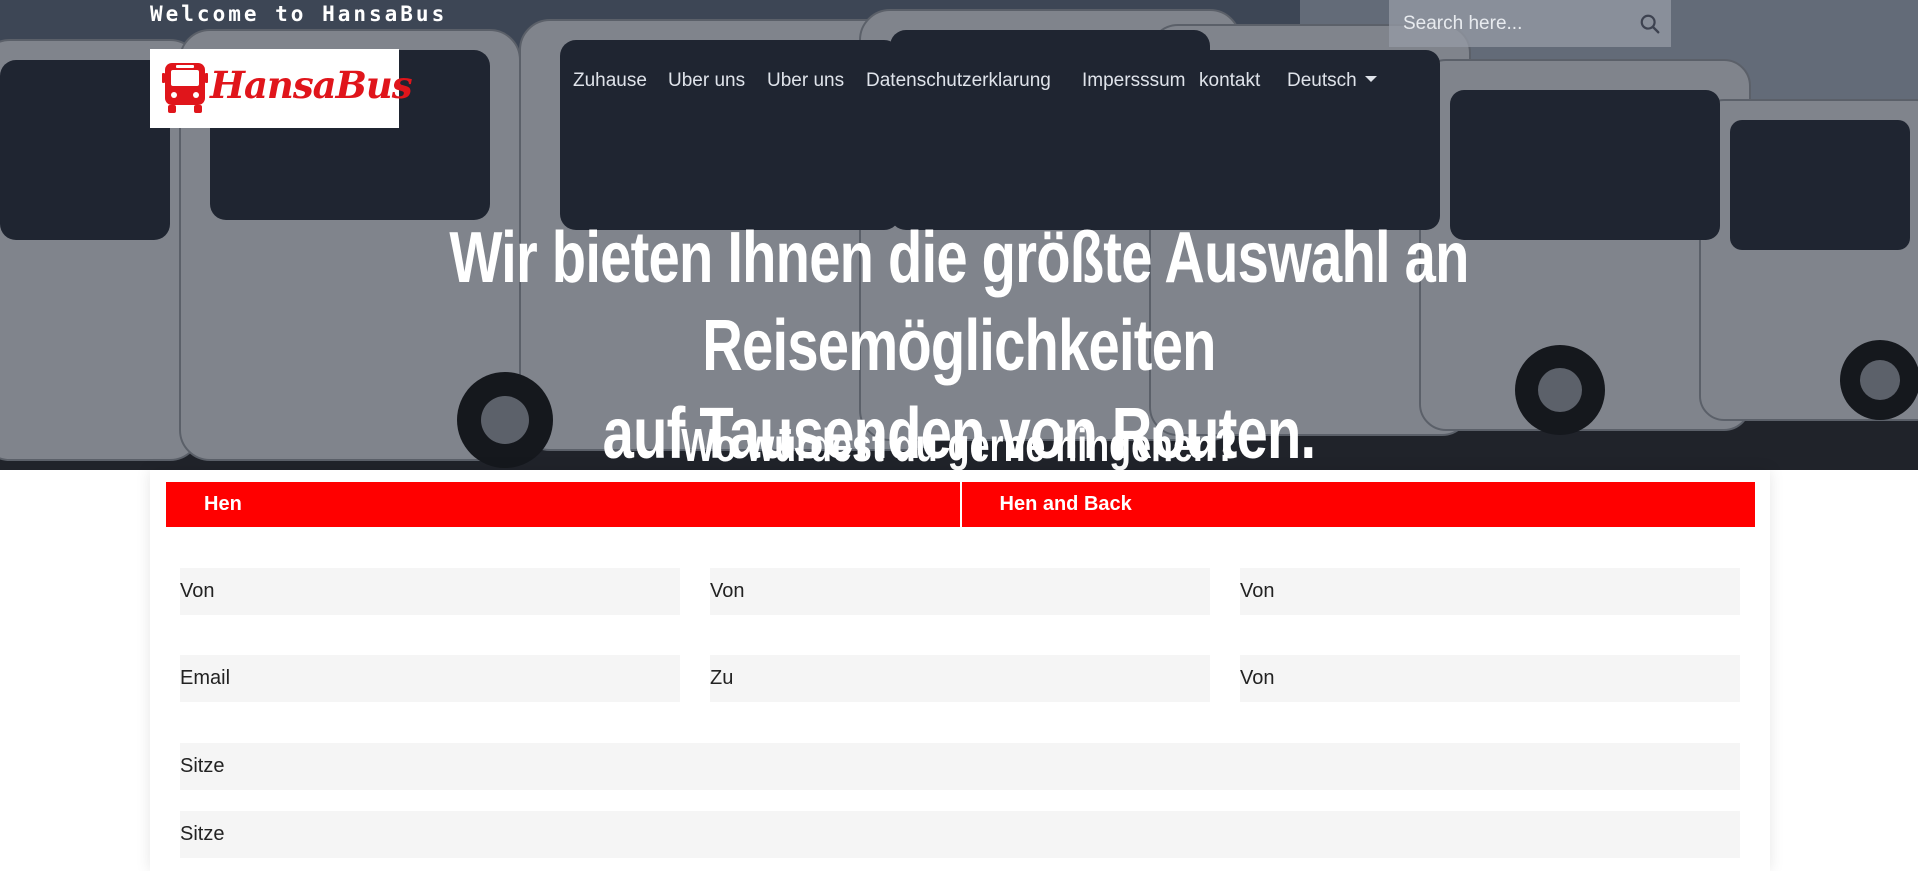  What do you see at coordinates (1509, 23) in the screenshot?
I see `search-input` at bounding box center [1509, 23].